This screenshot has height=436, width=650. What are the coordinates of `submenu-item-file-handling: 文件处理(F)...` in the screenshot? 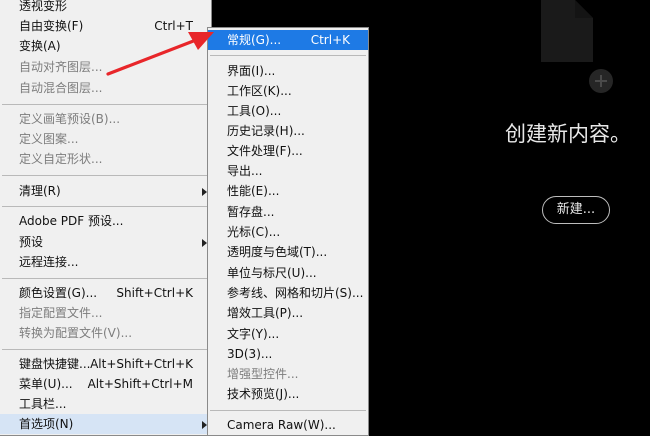 It's located at (288, 151).